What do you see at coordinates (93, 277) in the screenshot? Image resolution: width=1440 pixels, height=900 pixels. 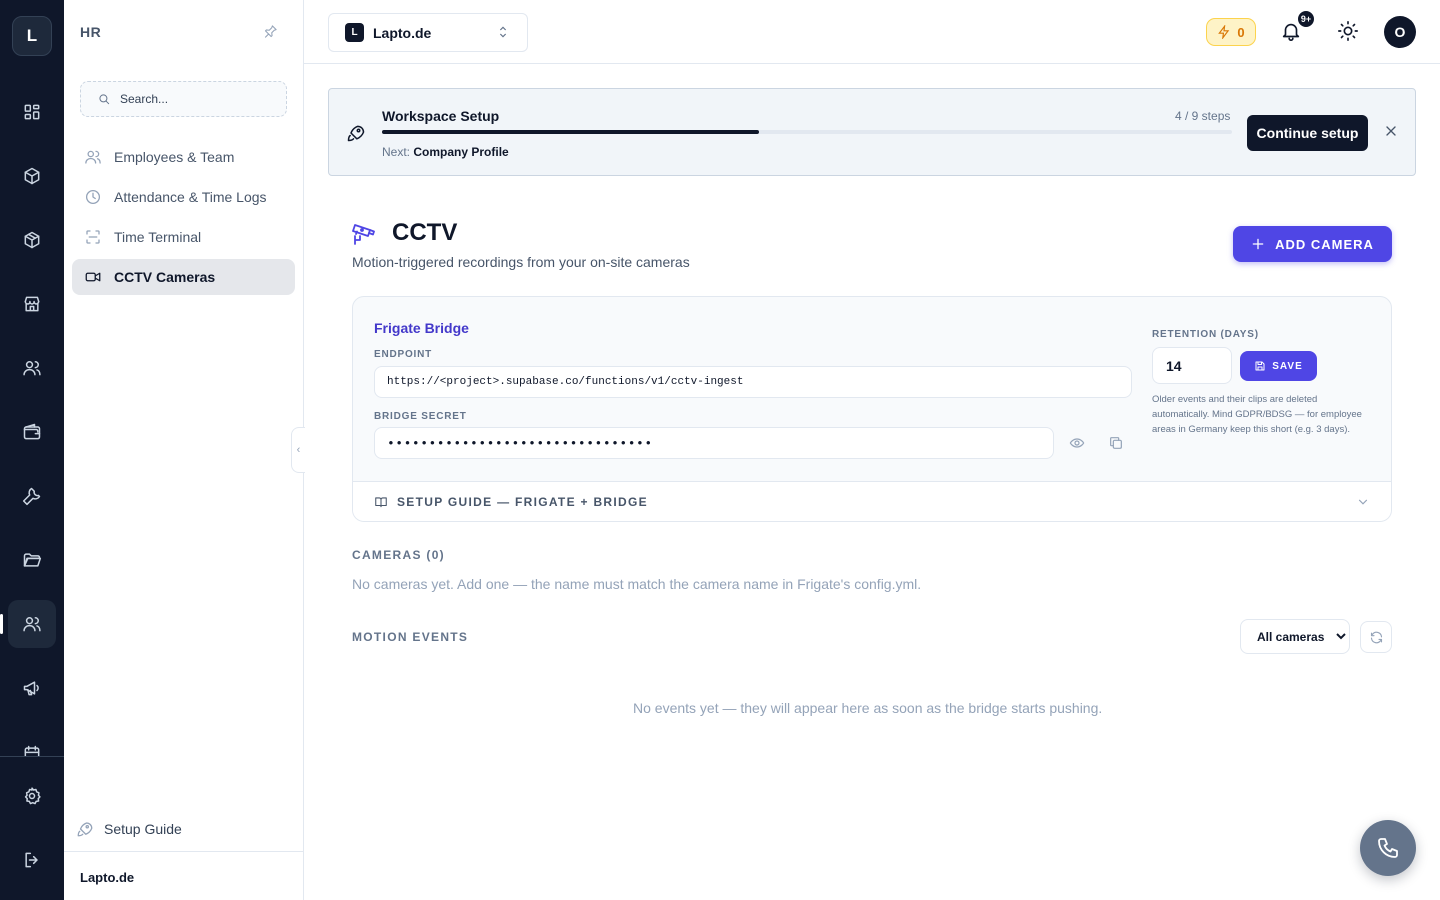 I see `video-icon` at bounding box center [93, 277].